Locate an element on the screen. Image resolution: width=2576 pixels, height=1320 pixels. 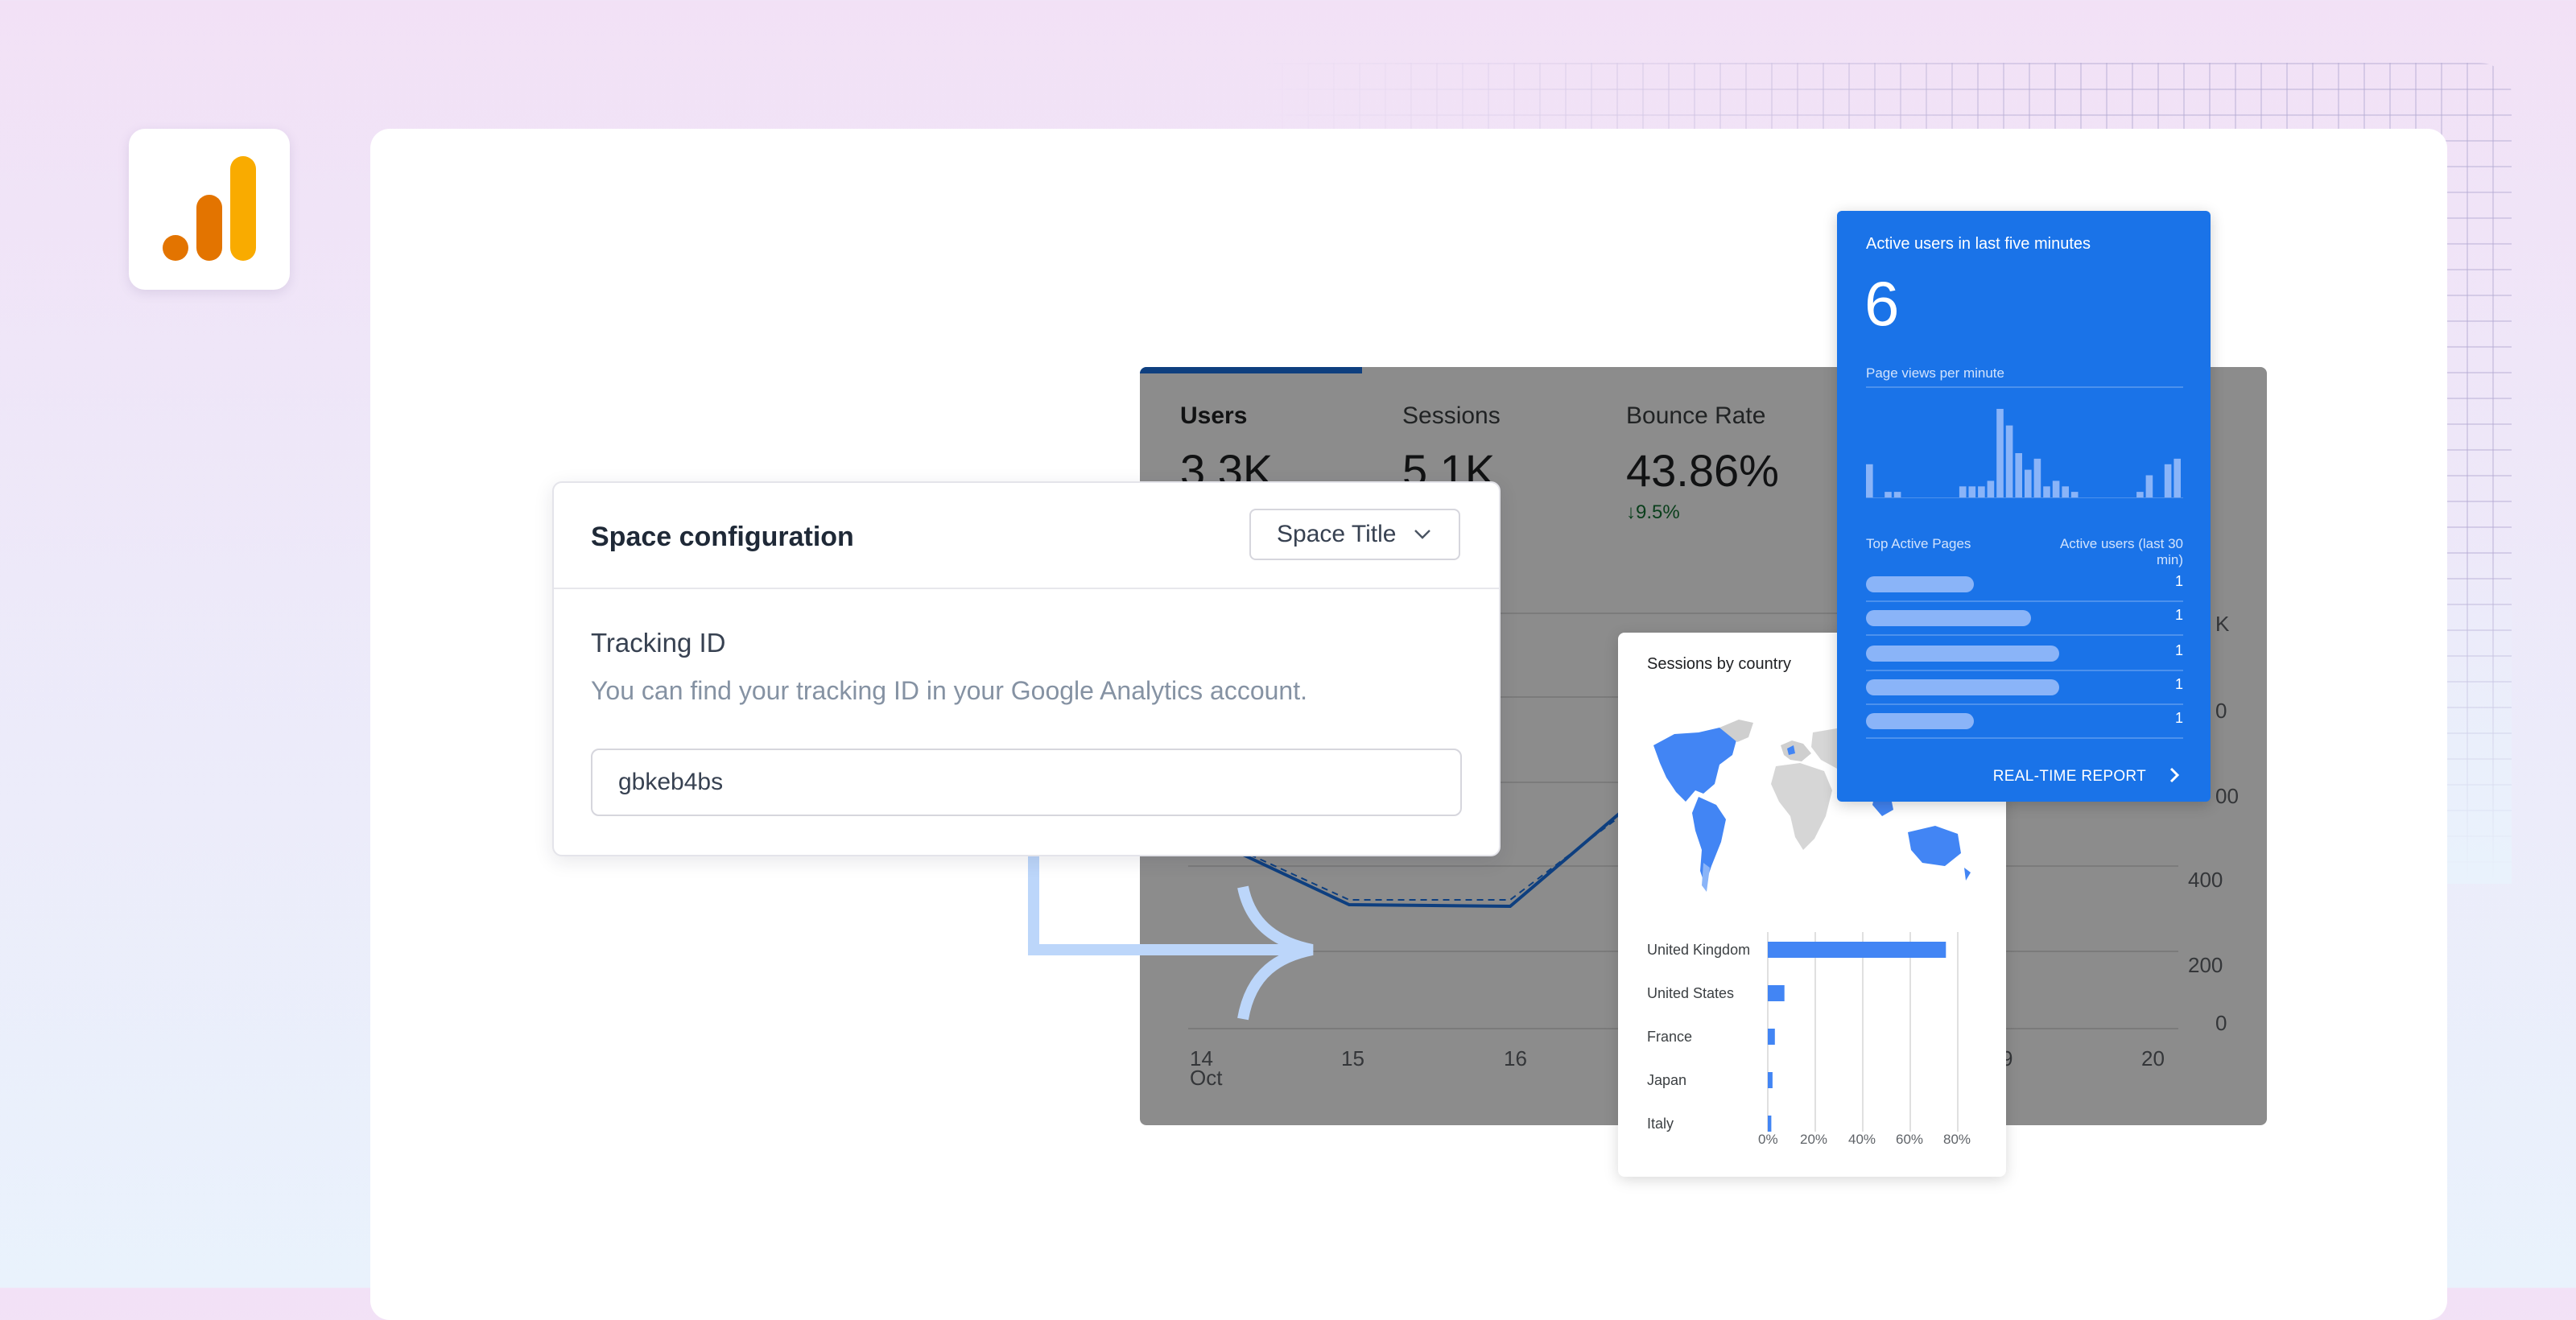
google-analytics-logo is located at coordinates (209, 210).